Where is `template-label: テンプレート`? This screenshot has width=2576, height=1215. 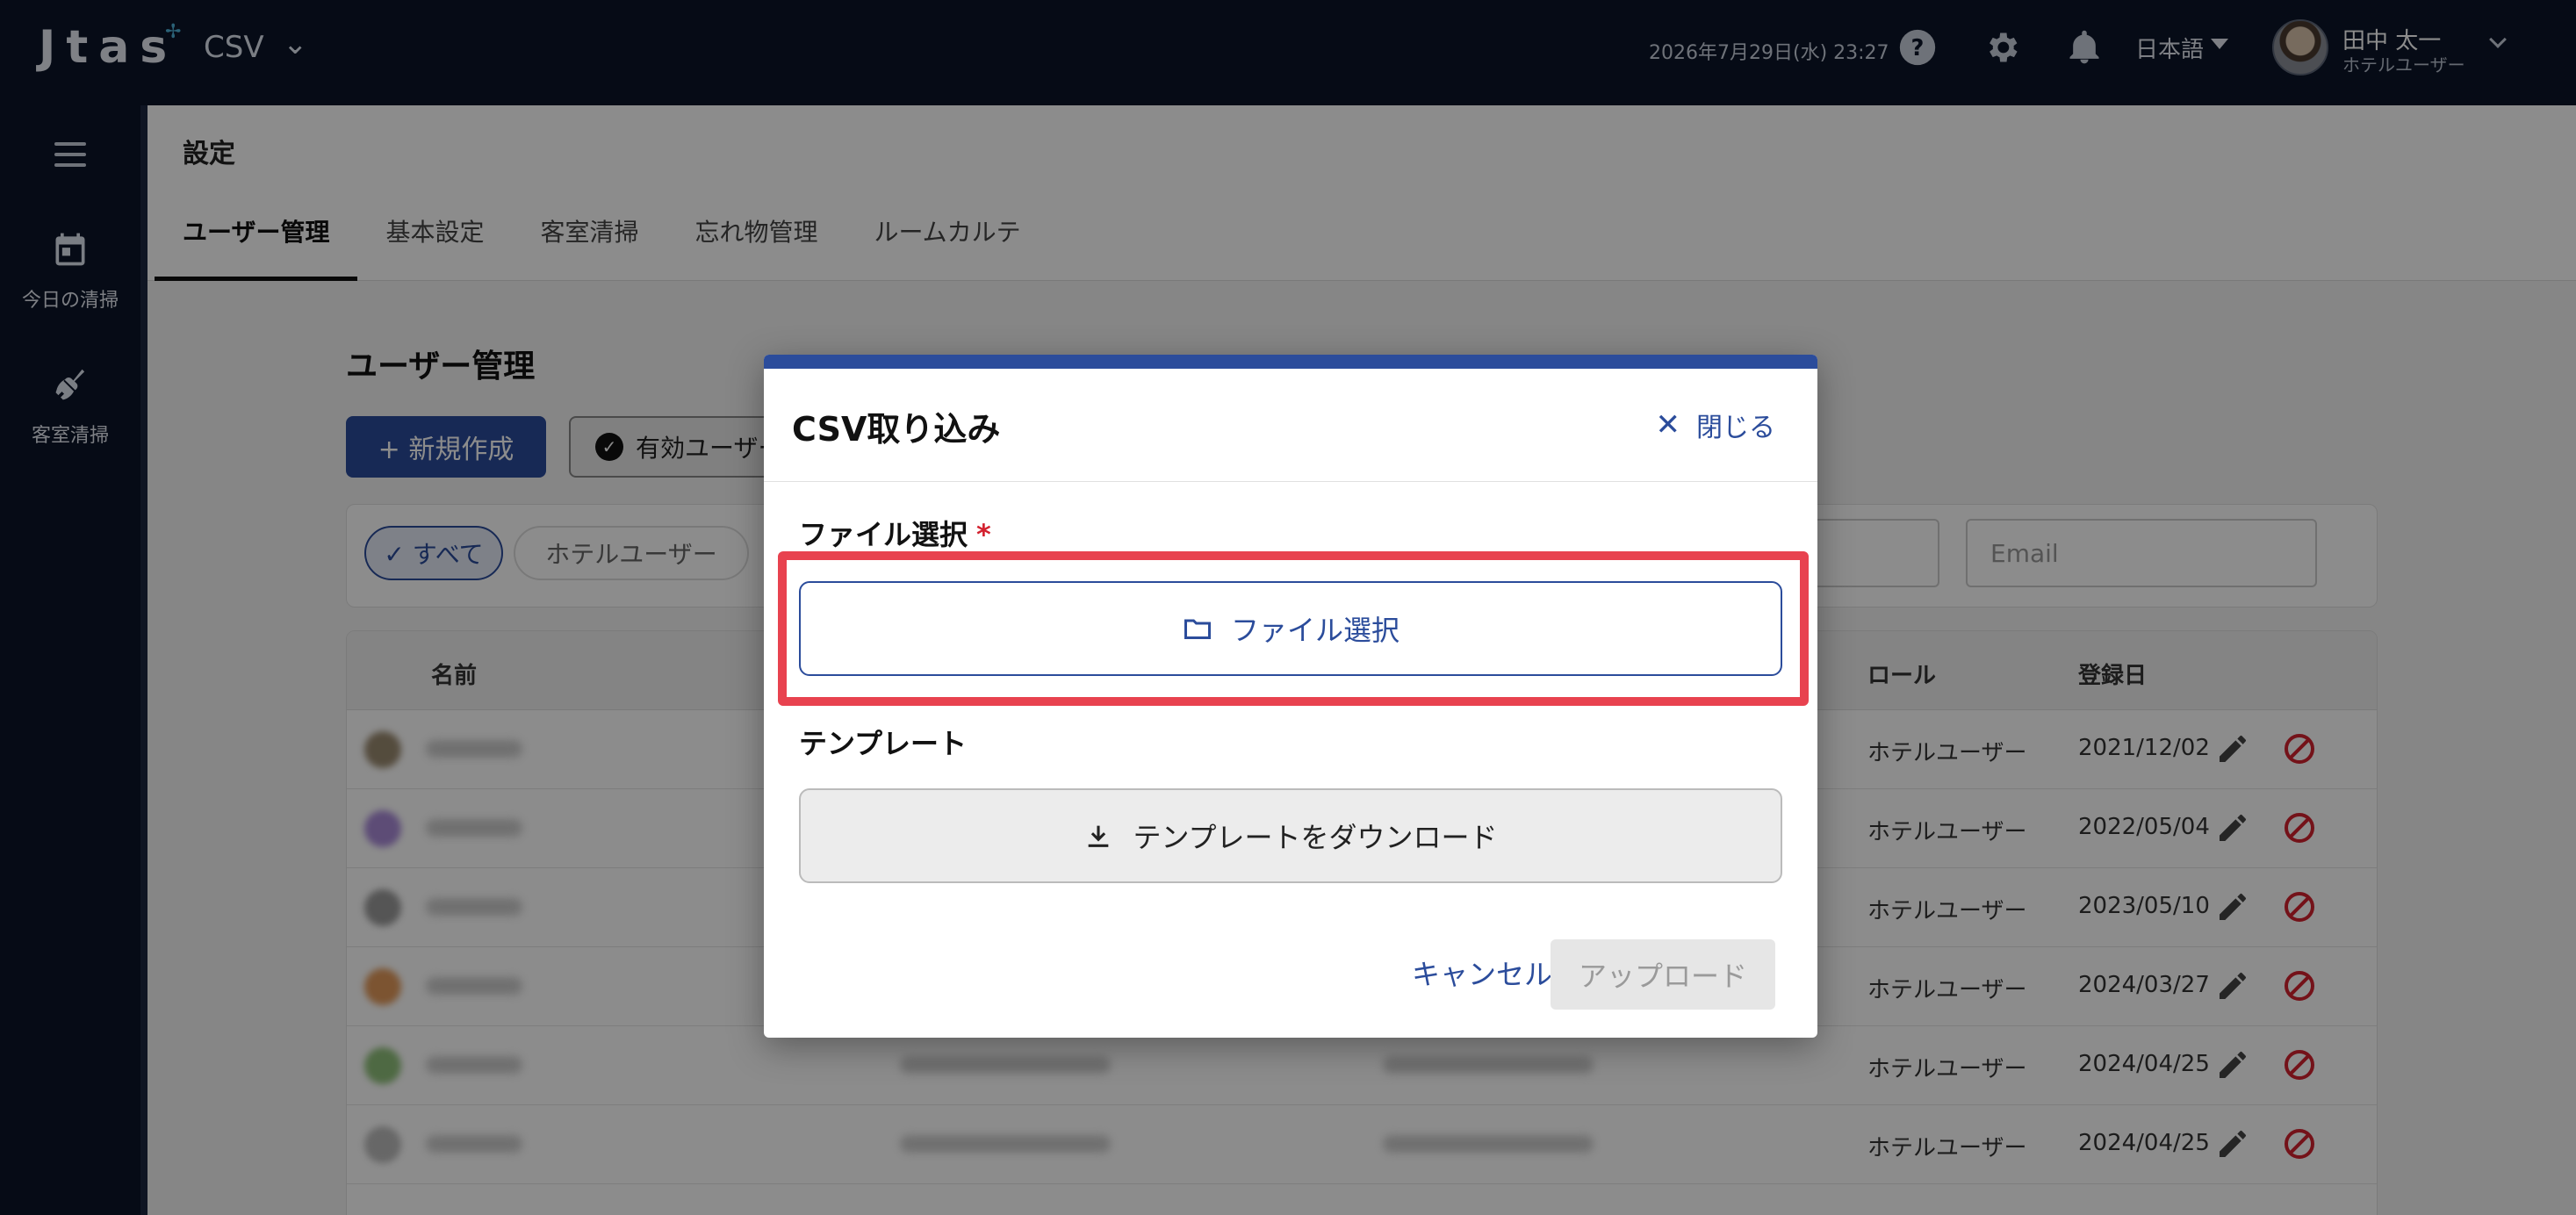 template-label: テンプレート is located at coordinates (883, 743).